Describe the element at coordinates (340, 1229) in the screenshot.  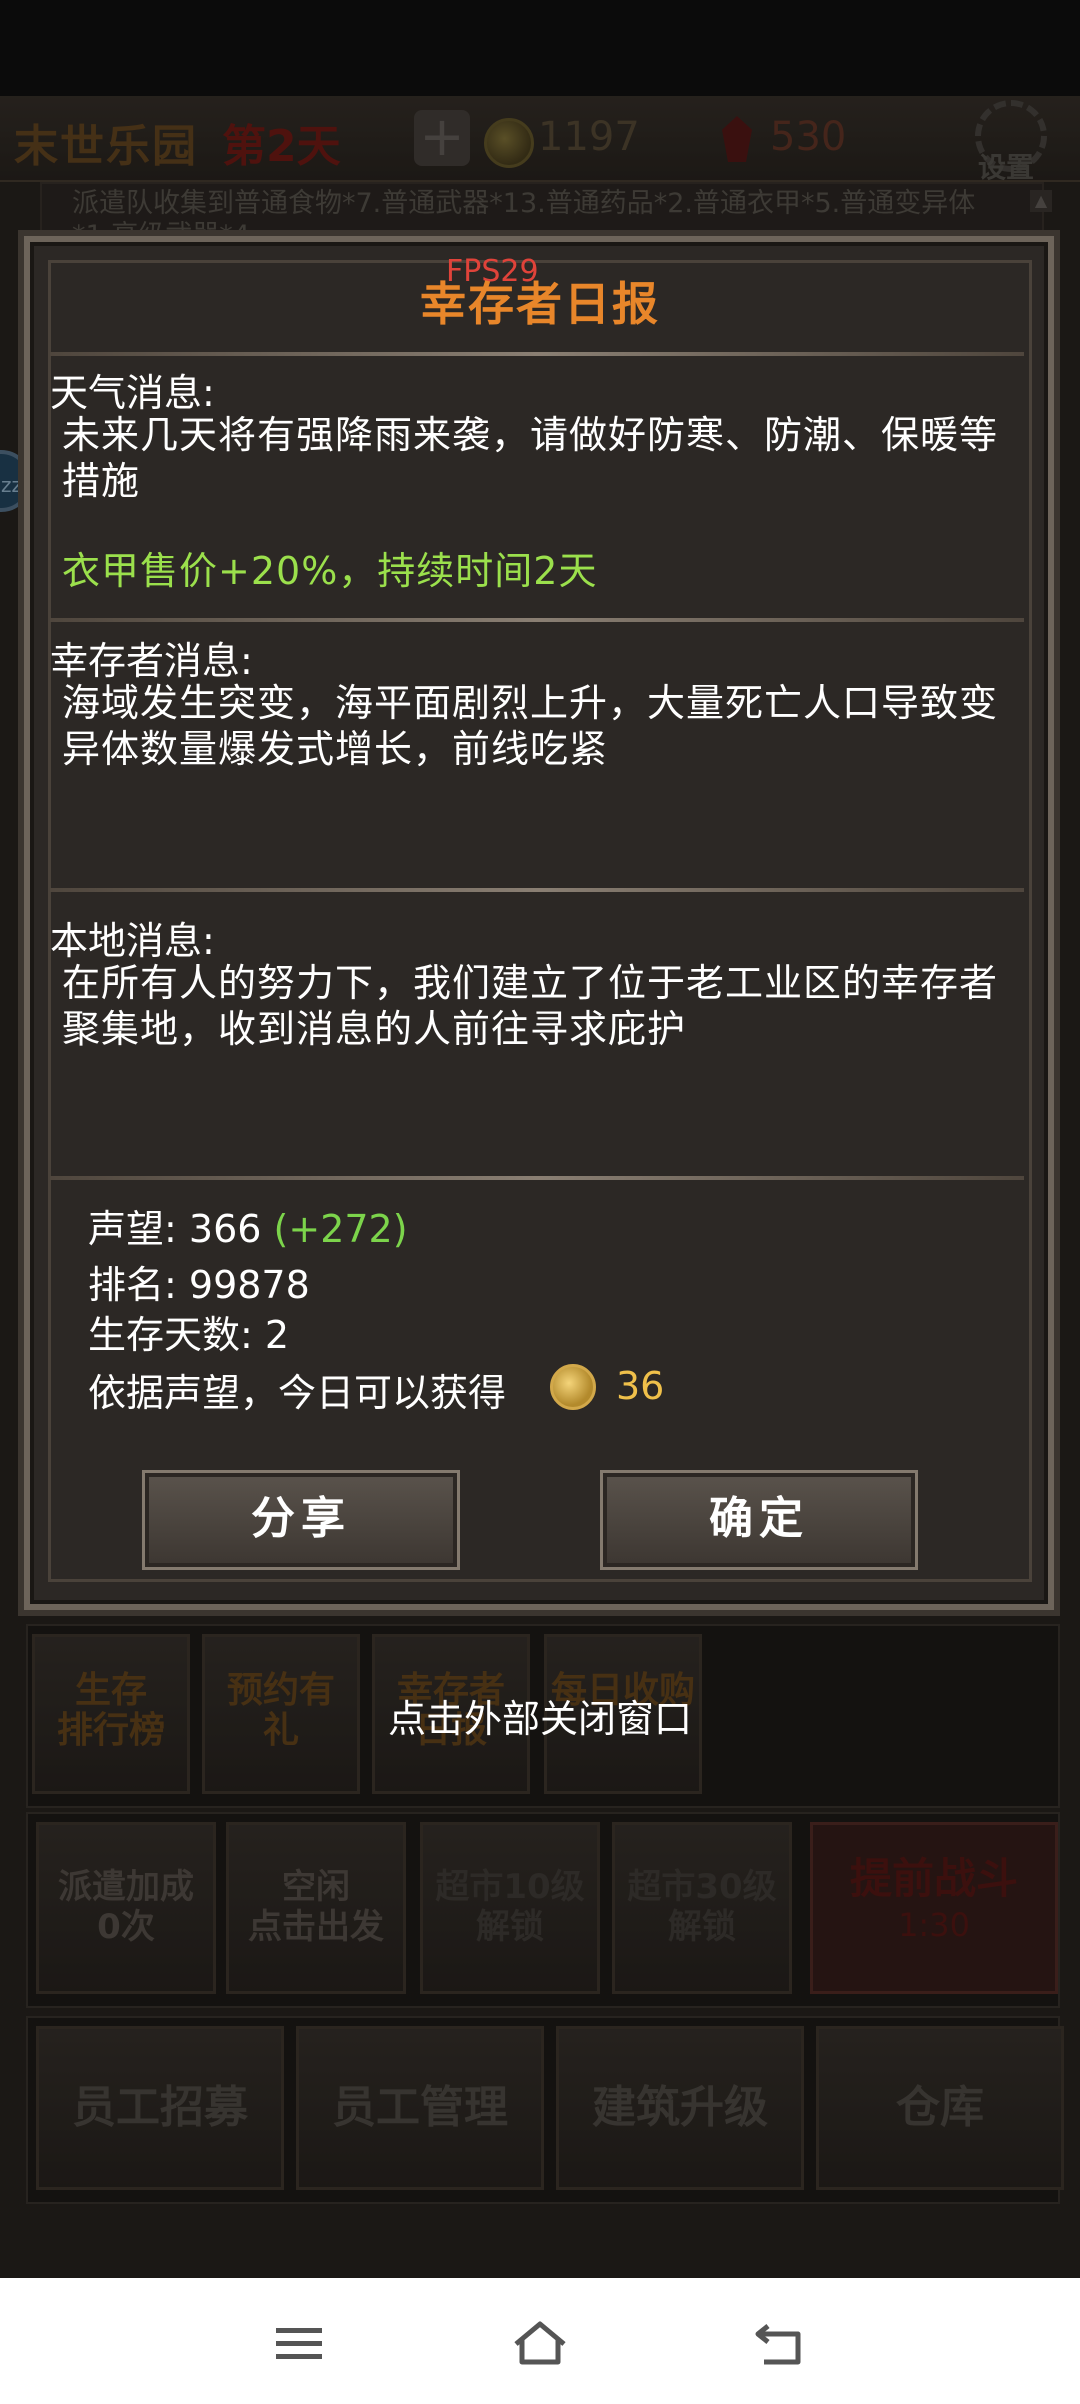
I see `reputation-gain: (+272)` at that location.